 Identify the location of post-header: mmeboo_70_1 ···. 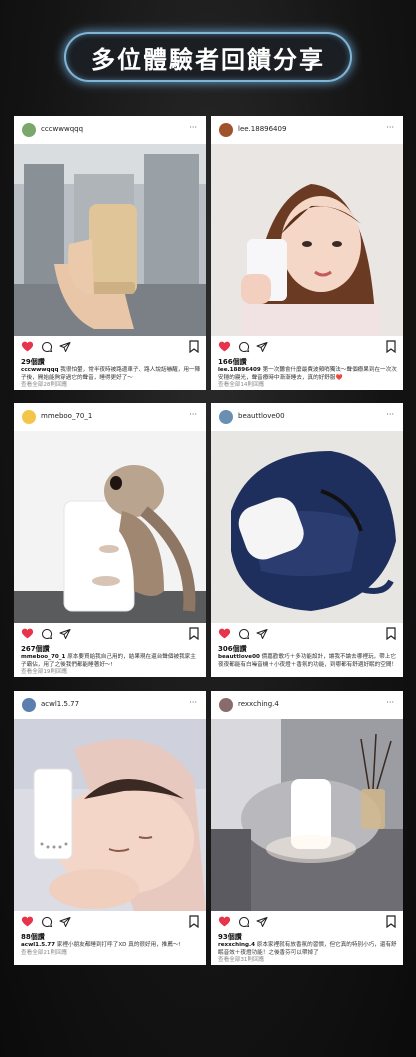
(110, 416).